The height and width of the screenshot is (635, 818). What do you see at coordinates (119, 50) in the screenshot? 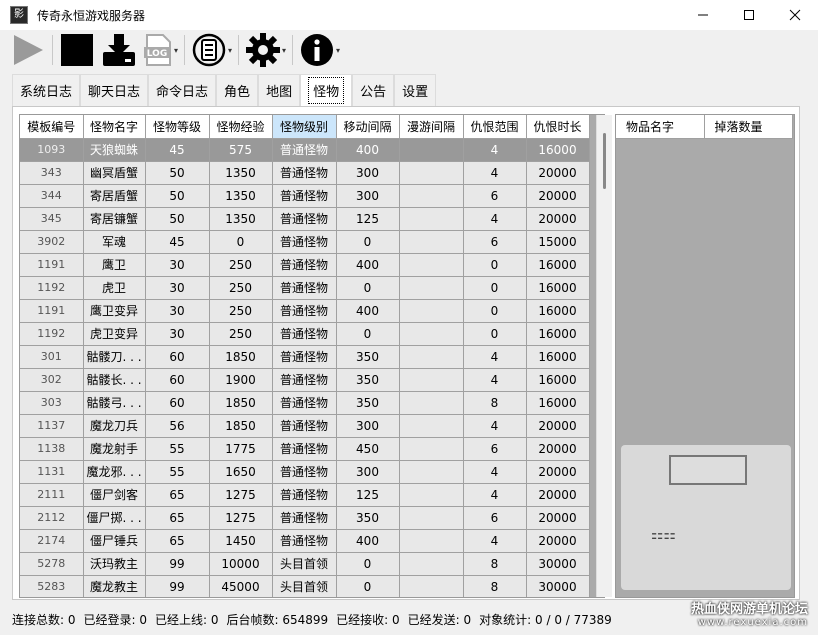
I see `save-button` at bounding box center [119, 50].